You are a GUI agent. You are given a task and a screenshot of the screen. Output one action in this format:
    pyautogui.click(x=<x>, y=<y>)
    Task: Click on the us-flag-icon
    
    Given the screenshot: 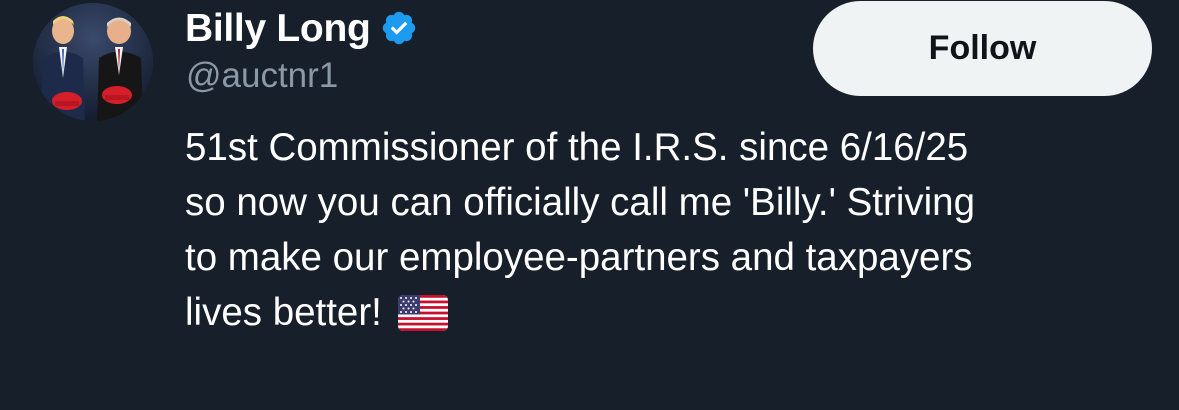 What is the action you would take?
    pyautogui.click(x=422, y=313)
    